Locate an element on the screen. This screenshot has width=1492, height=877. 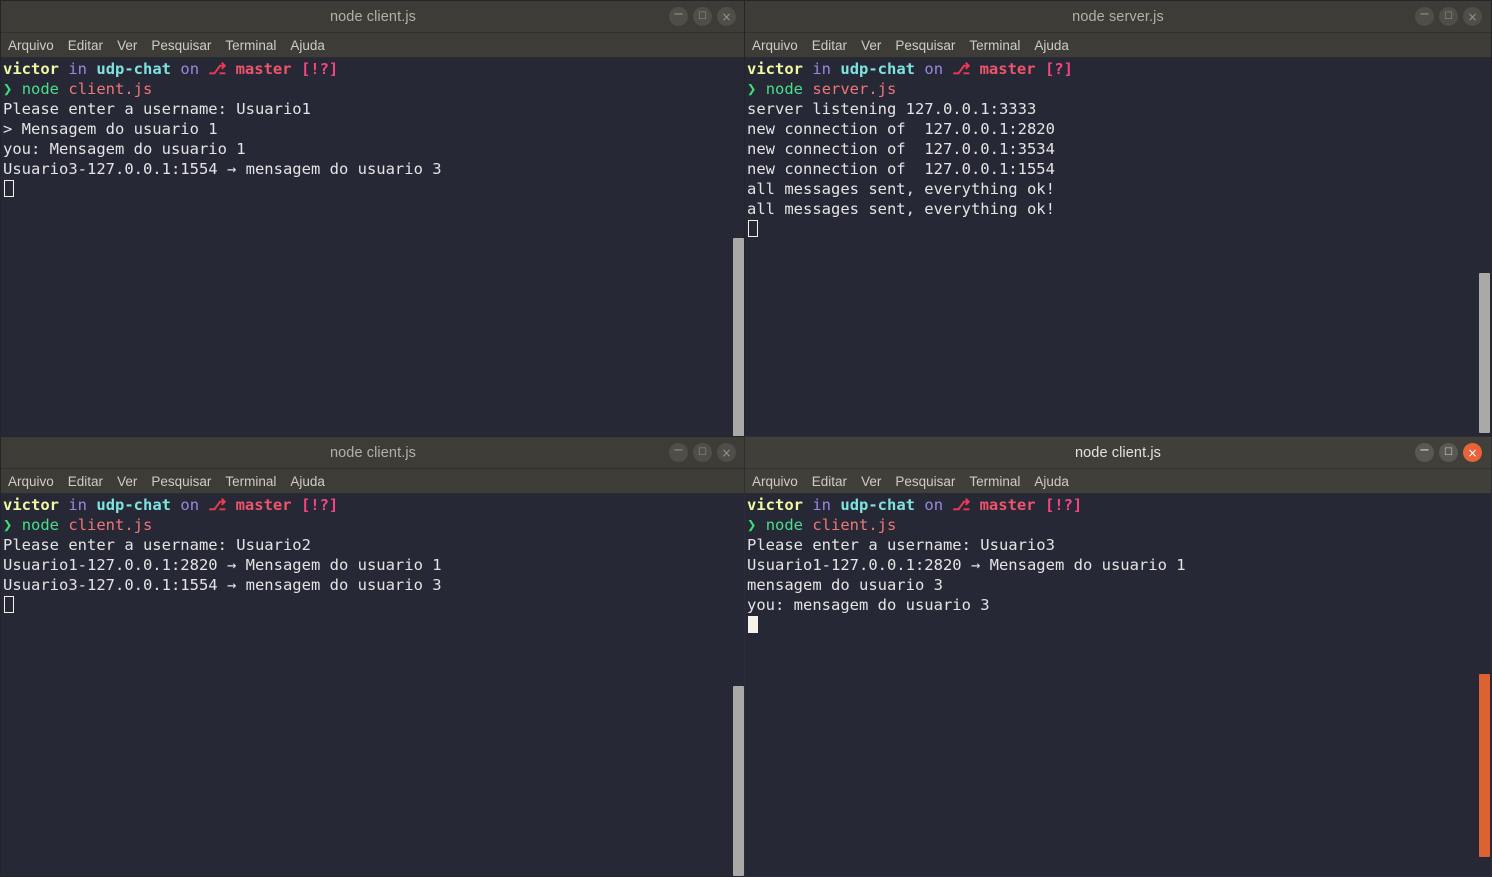
command-file: client.js is located at coordinates (854, 525).